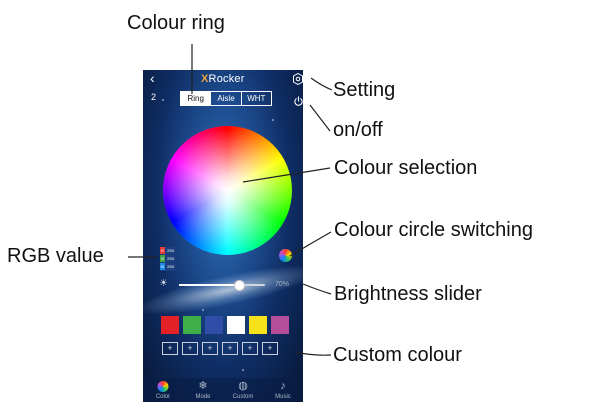 The width and height of the screenshot is (598, 403). Describe the element at coordinates (286, 175) in the screenshot. I see `line-colour-selection` at that location.